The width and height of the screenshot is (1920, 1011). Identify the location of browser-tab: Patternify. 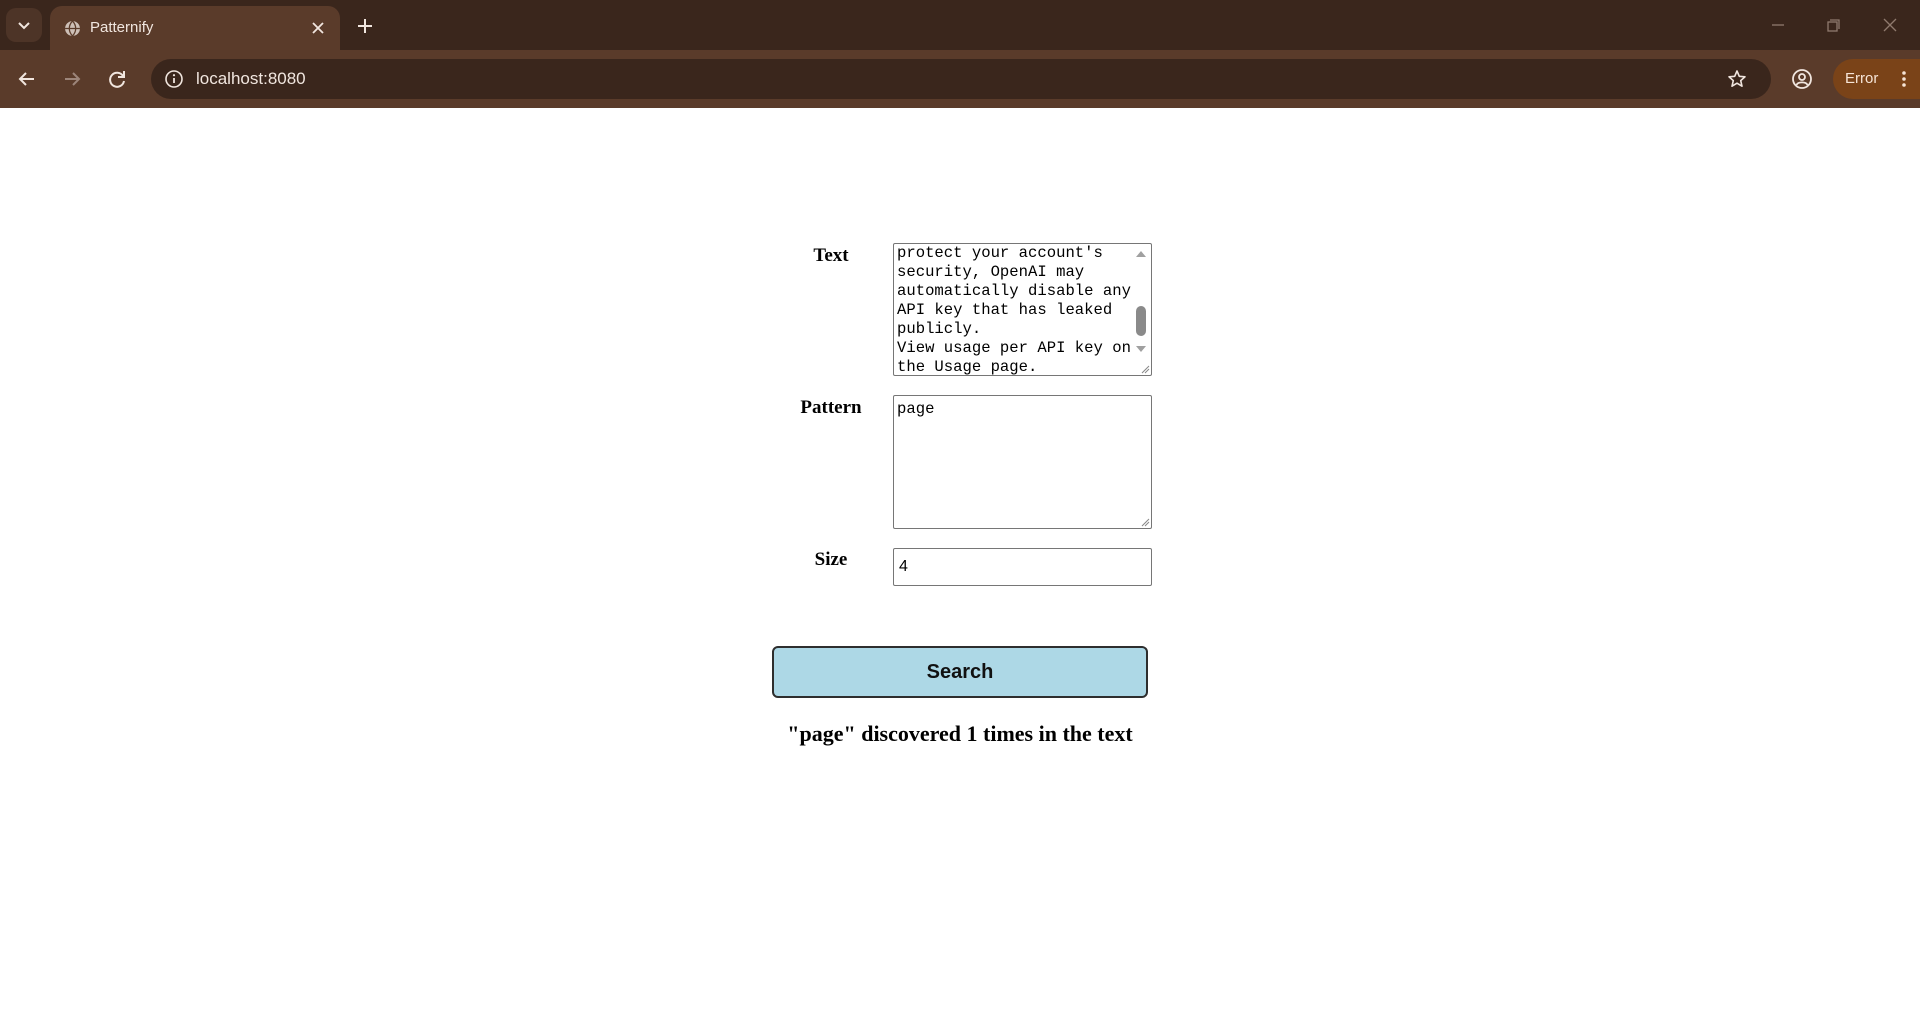
(195, 28).